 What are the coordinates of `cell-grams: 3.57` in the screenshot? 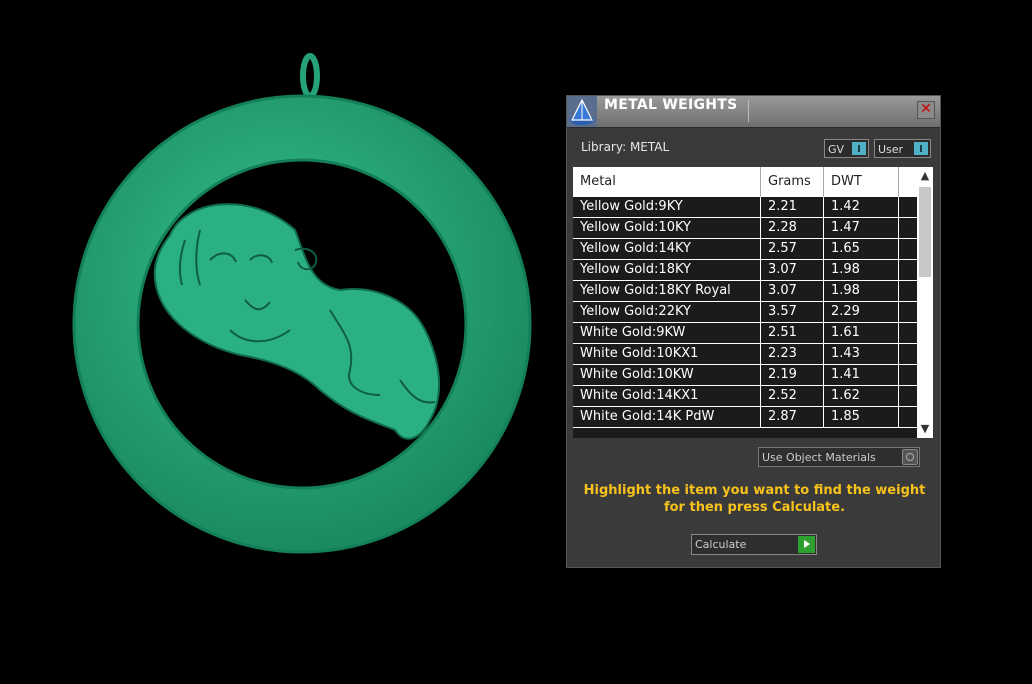 It's located at (792, 312).